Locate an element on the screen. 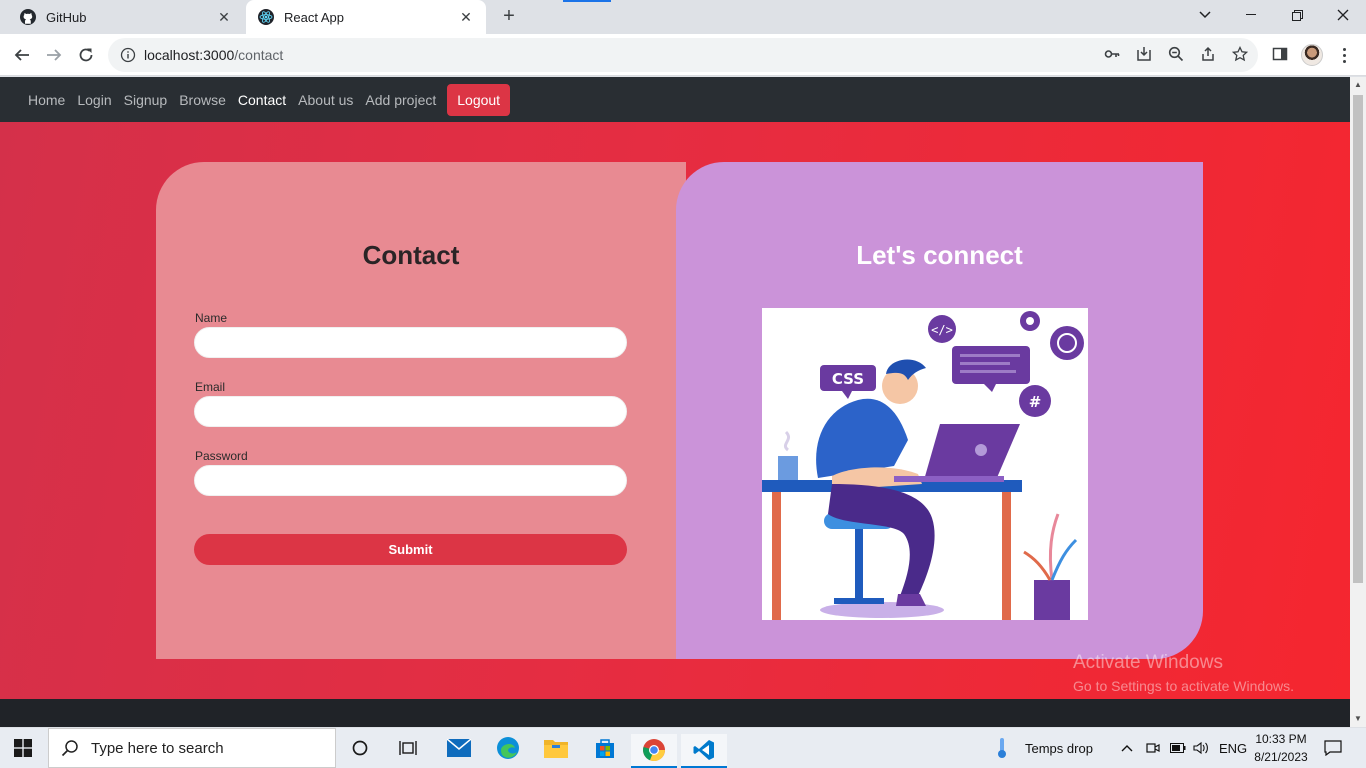 This screenshot has width=1366, height=768. key-icon is located at coordinates (1112, 54).